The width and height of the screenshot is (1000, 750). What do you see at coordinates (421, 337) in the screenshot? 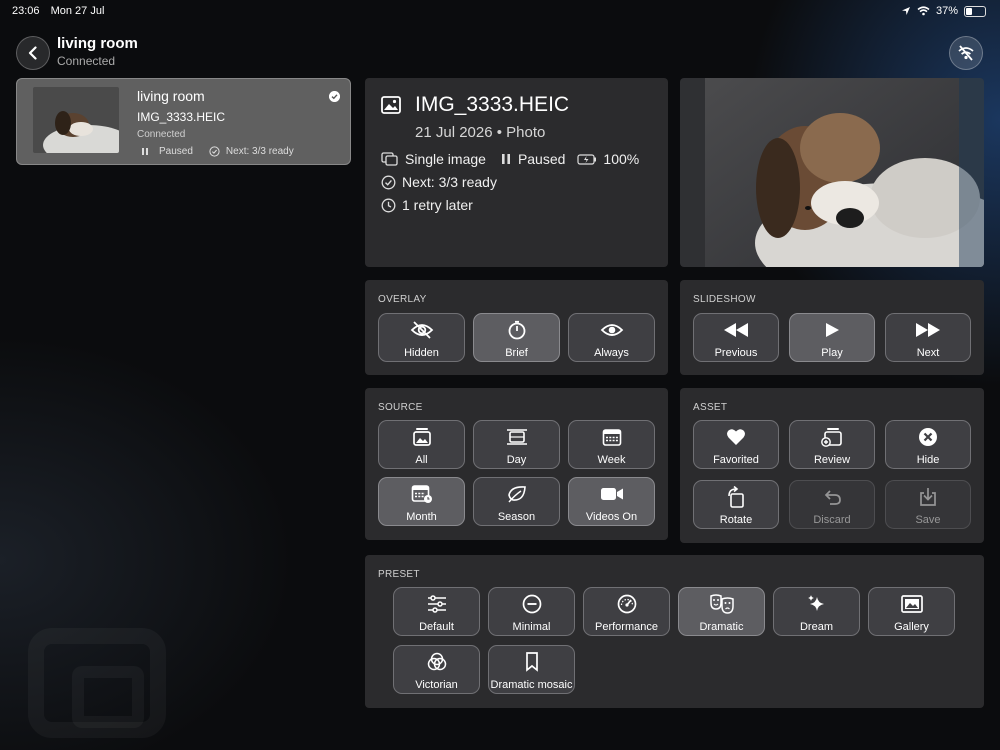
I see `overlay-hidden-button: Hidden` at bounding box center [421, 337].